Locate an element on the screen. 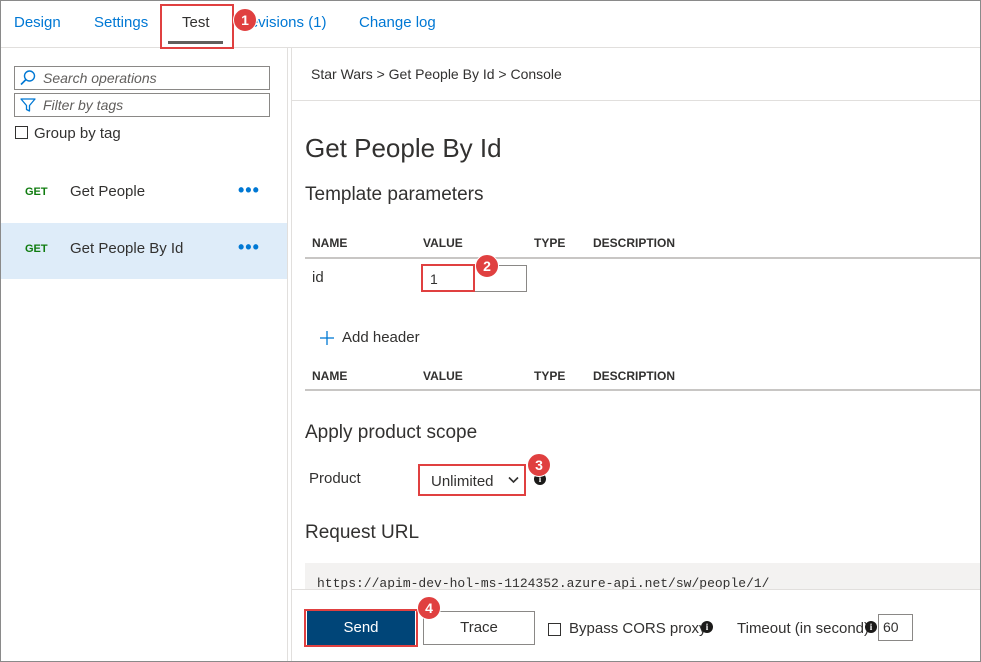 The height and width of the screenshot is (662, 981). callout-badge-3: 3 is located at coordinates (539, 465).